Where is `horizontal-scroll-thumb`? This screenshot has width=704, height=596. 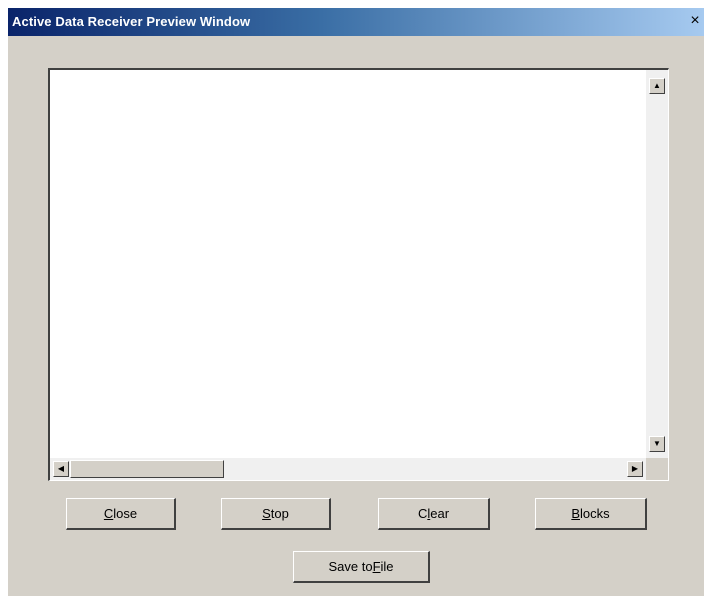
horizontal-scroll-thumb is located at coordinates (147, 469).